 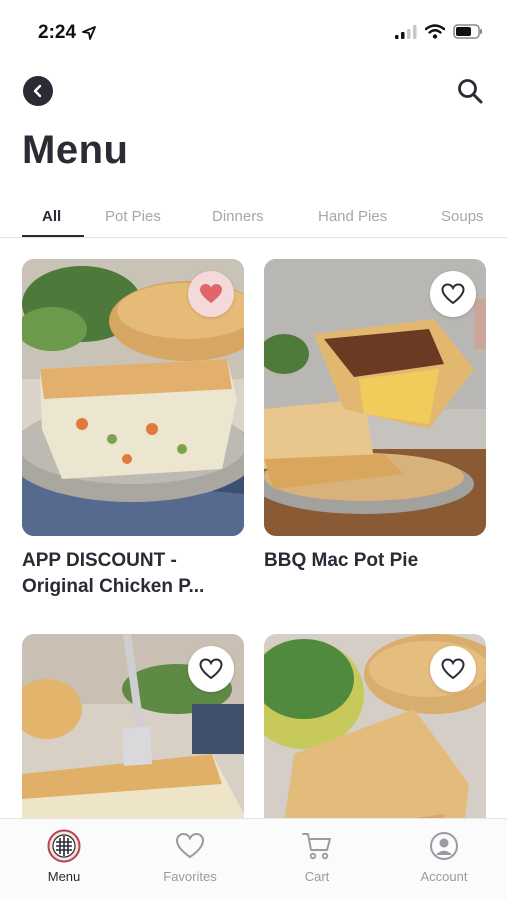 I want to click on bottom-tab-bar: Menu Favorites Cart Account, so click(x=253, y=859).